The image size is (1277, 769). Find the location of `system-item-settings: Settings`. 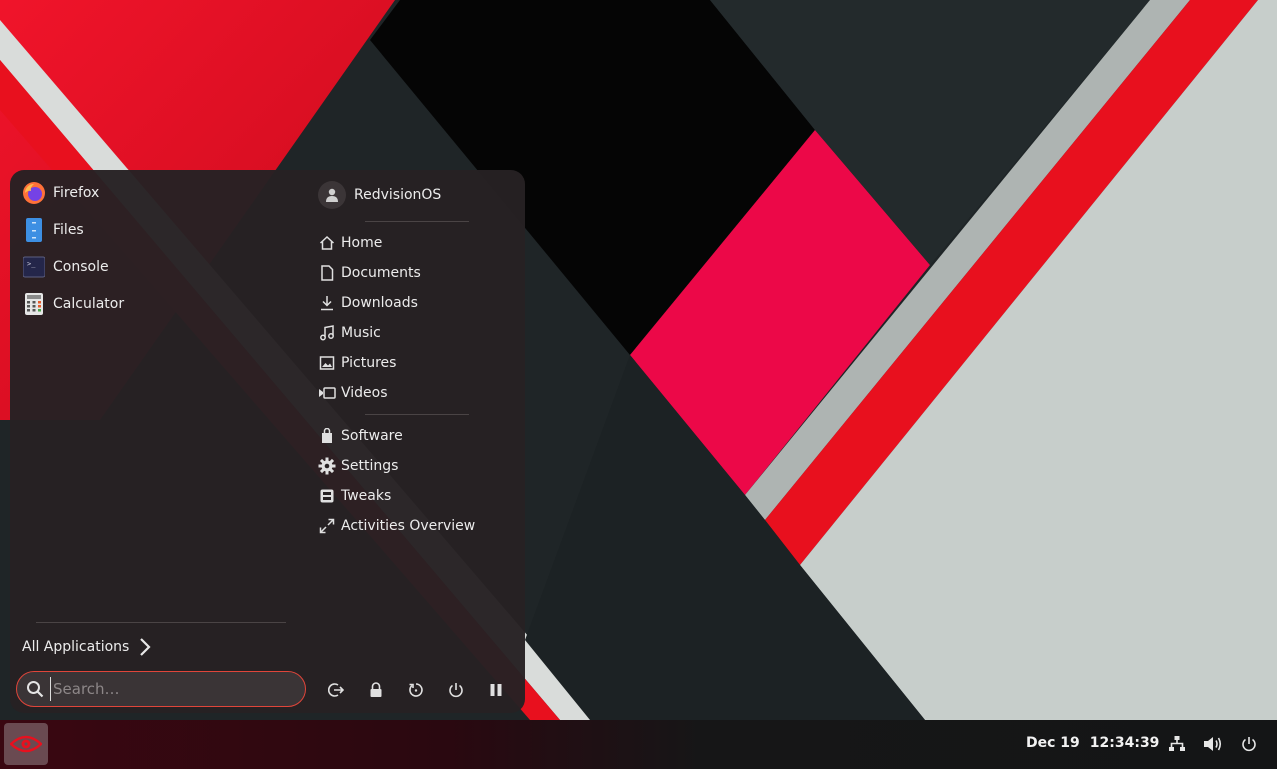

system-item-settings: Settings is located at coordinates (358, 466).